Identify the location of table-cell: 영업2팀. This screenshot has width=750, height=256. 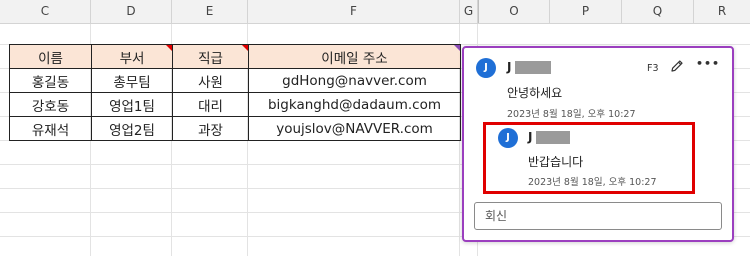
(132, 128).